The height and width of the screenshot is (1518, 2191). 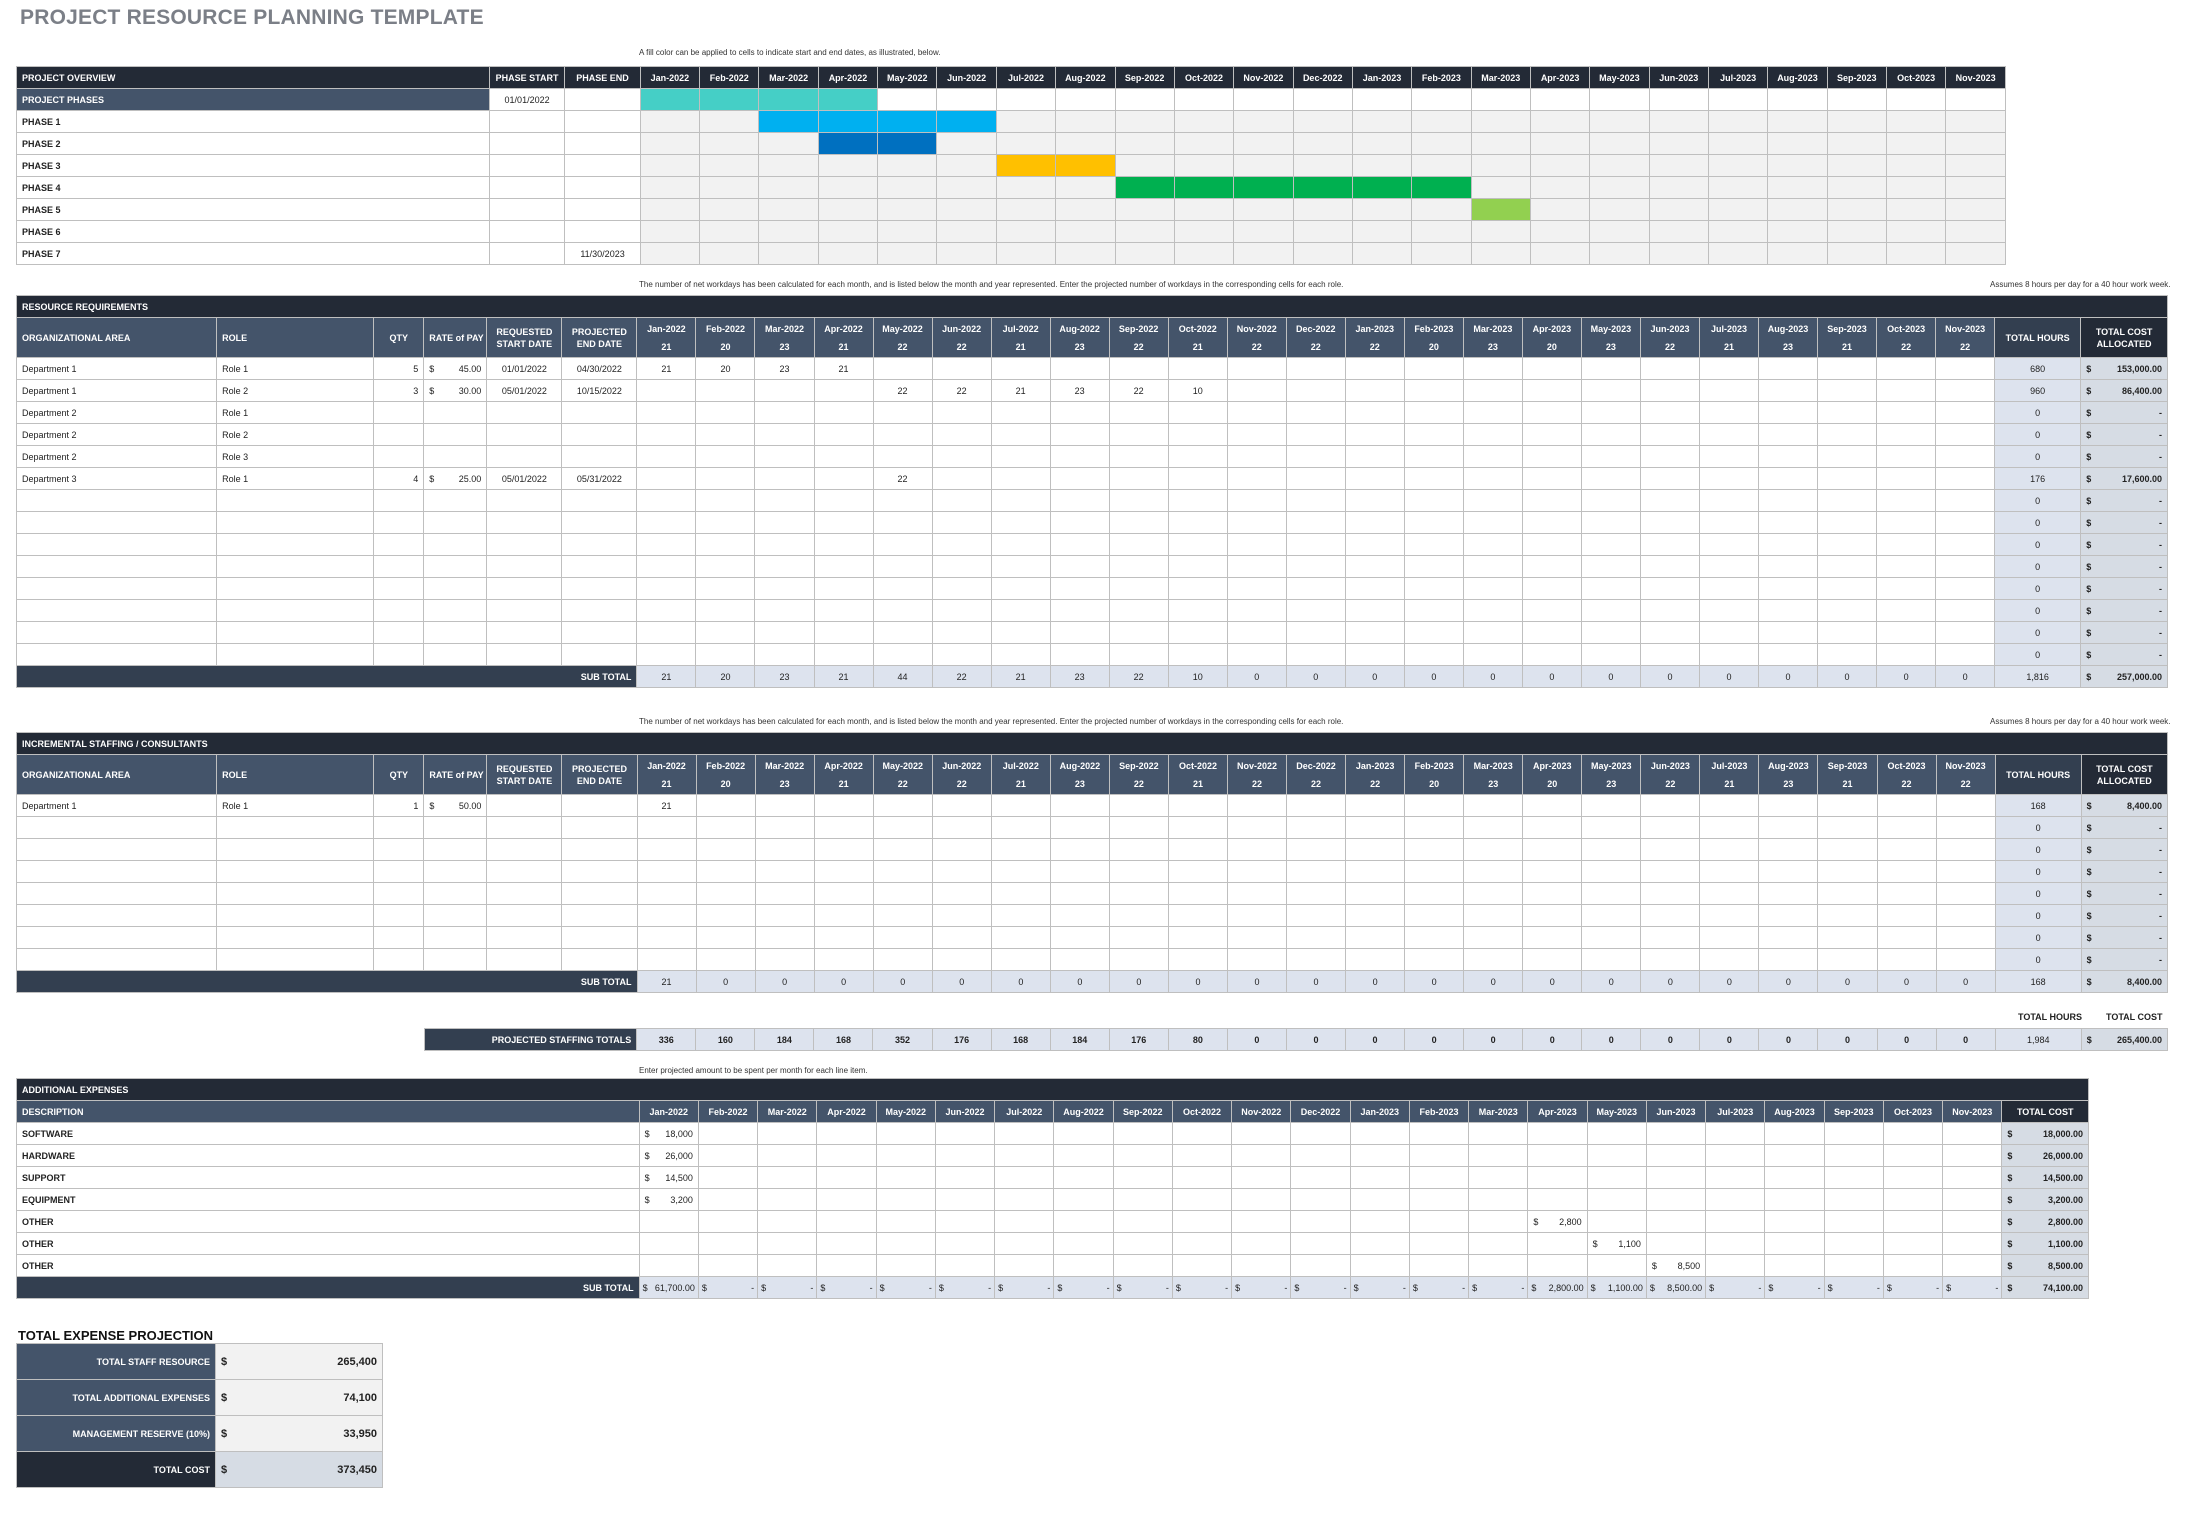 What do you see at coordinates (399, 893) in the screenshot?
I see `qty-cell` at bounding box center [399, 893].